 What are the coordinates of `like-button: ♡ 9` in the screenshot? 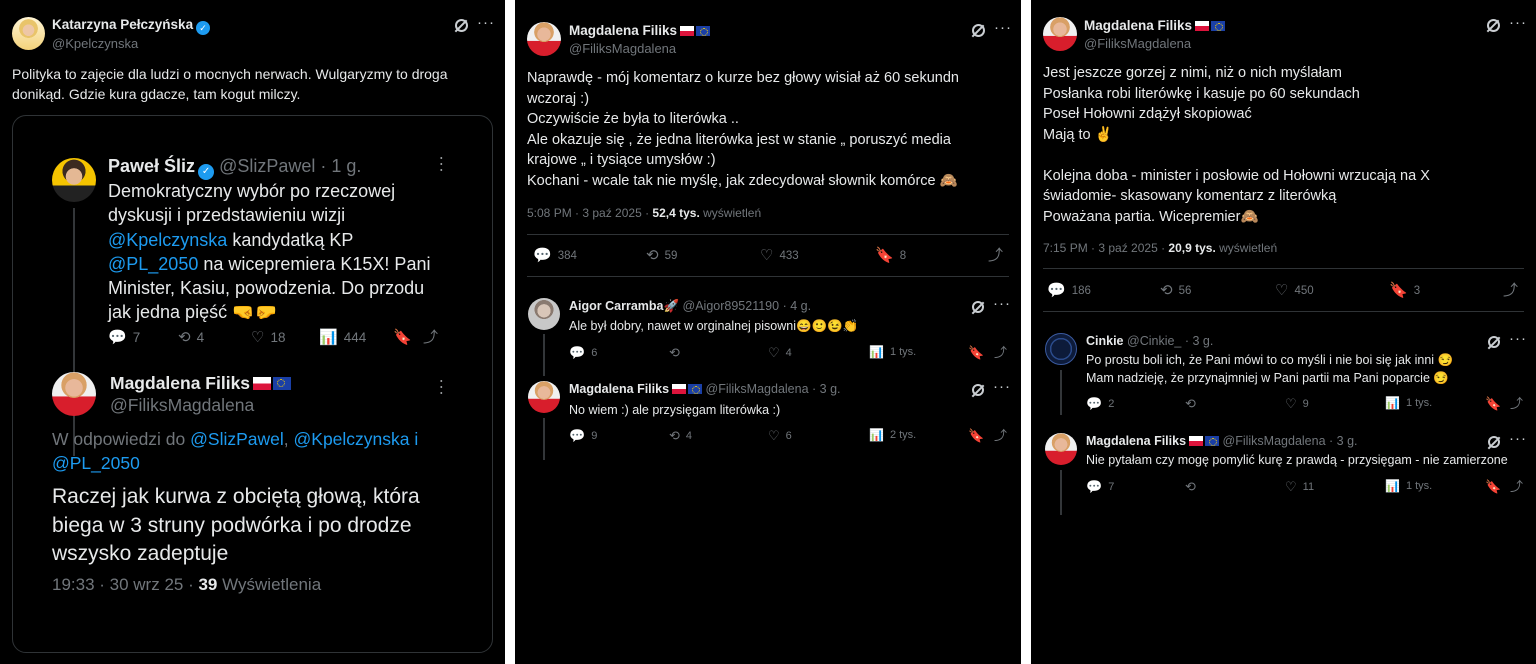 It's located at (1297, 403).